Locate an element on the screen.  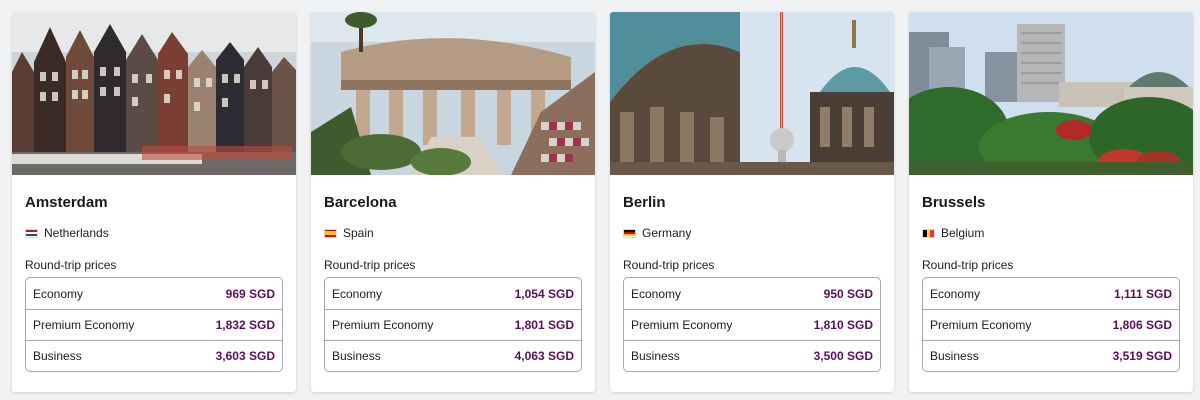
country: Germany is located at coordinates (752, 233).